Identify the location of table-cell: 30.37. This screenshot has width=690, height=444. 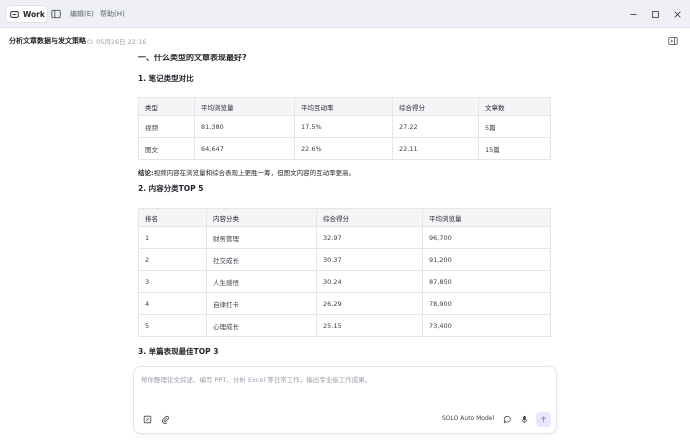
(369, 259).